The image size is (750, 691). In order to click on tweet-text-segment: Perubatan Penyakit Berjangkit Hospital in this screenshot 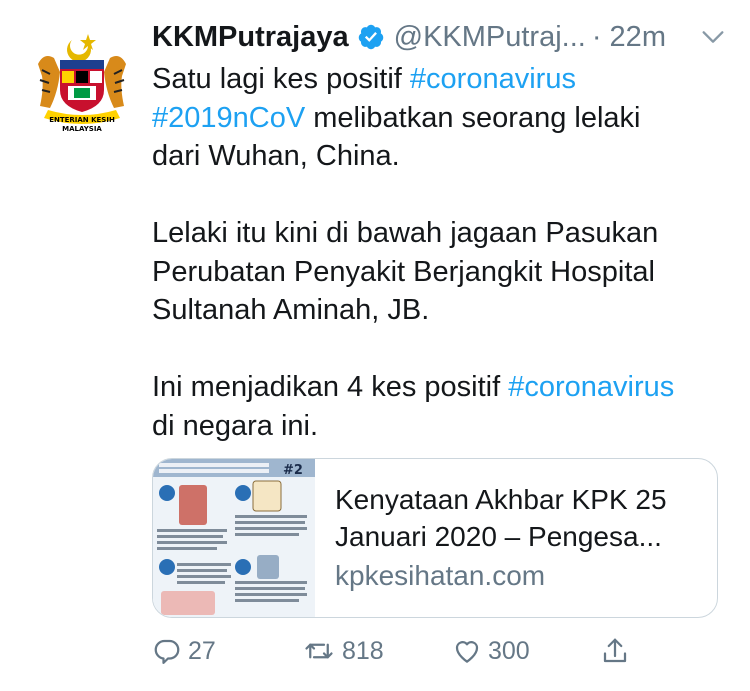, I will do `click(403, 271)`.